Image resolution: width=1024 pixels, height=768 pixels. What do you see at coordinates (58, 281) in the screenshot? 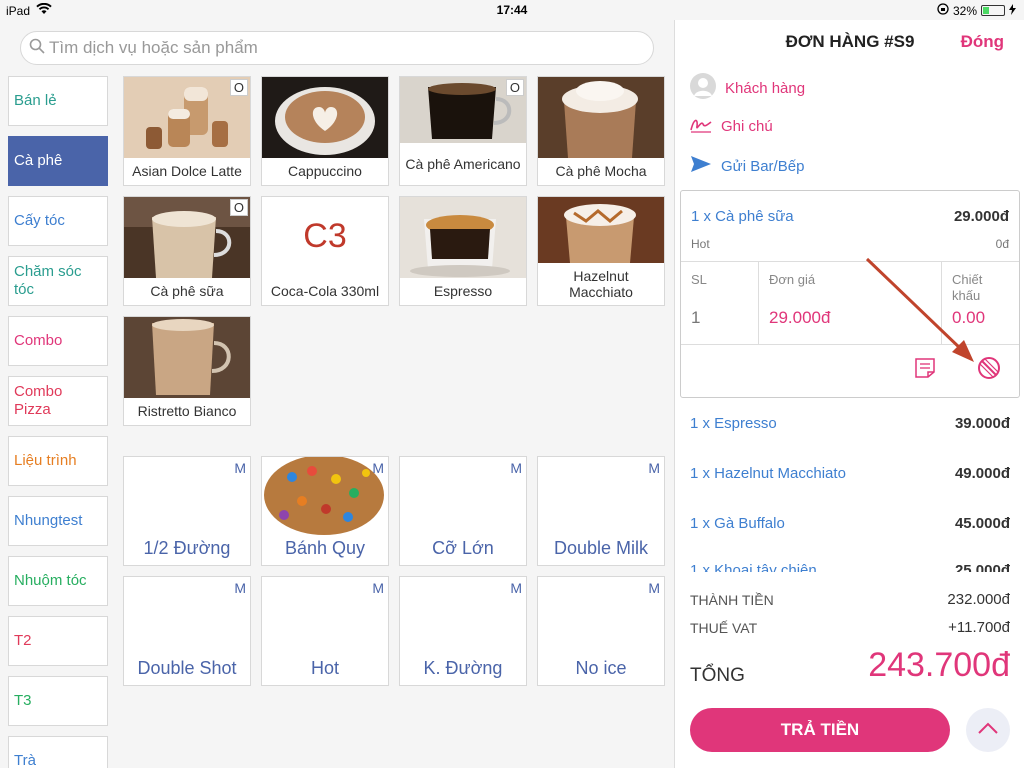
I see `category-item: Chăm sóc tóc` at bounding box center [58, 281].